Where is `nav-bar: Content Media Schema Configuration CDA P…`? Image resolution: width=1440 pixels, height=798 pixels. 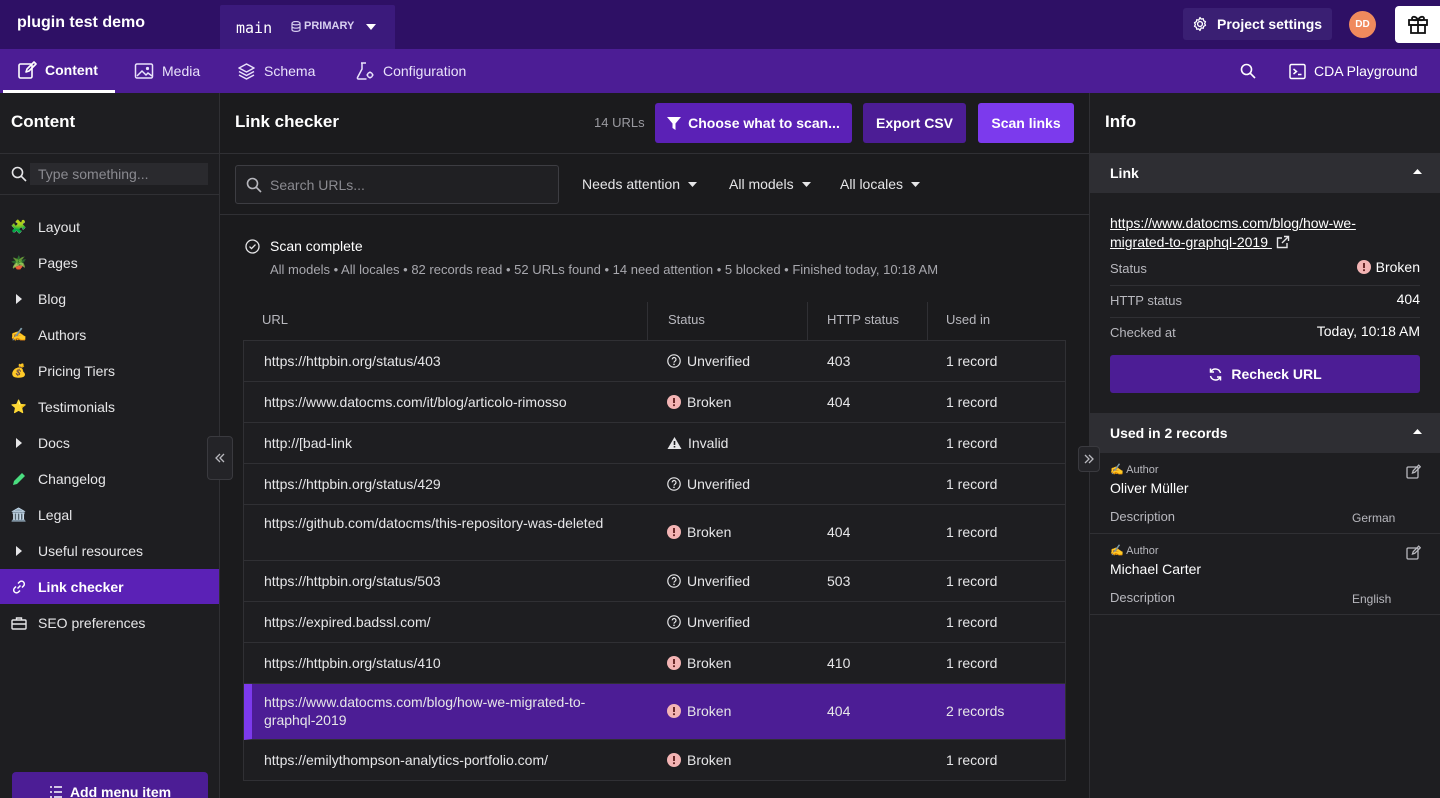
nav-bar: Content Media Schema Configuration CDA P… is located at coordinates (720, 71).